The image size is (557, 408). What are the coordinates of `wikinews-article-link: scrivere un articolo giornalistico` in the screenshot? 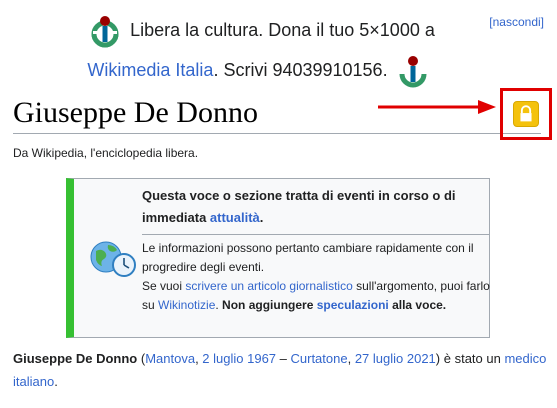 It's located at (268, 286).